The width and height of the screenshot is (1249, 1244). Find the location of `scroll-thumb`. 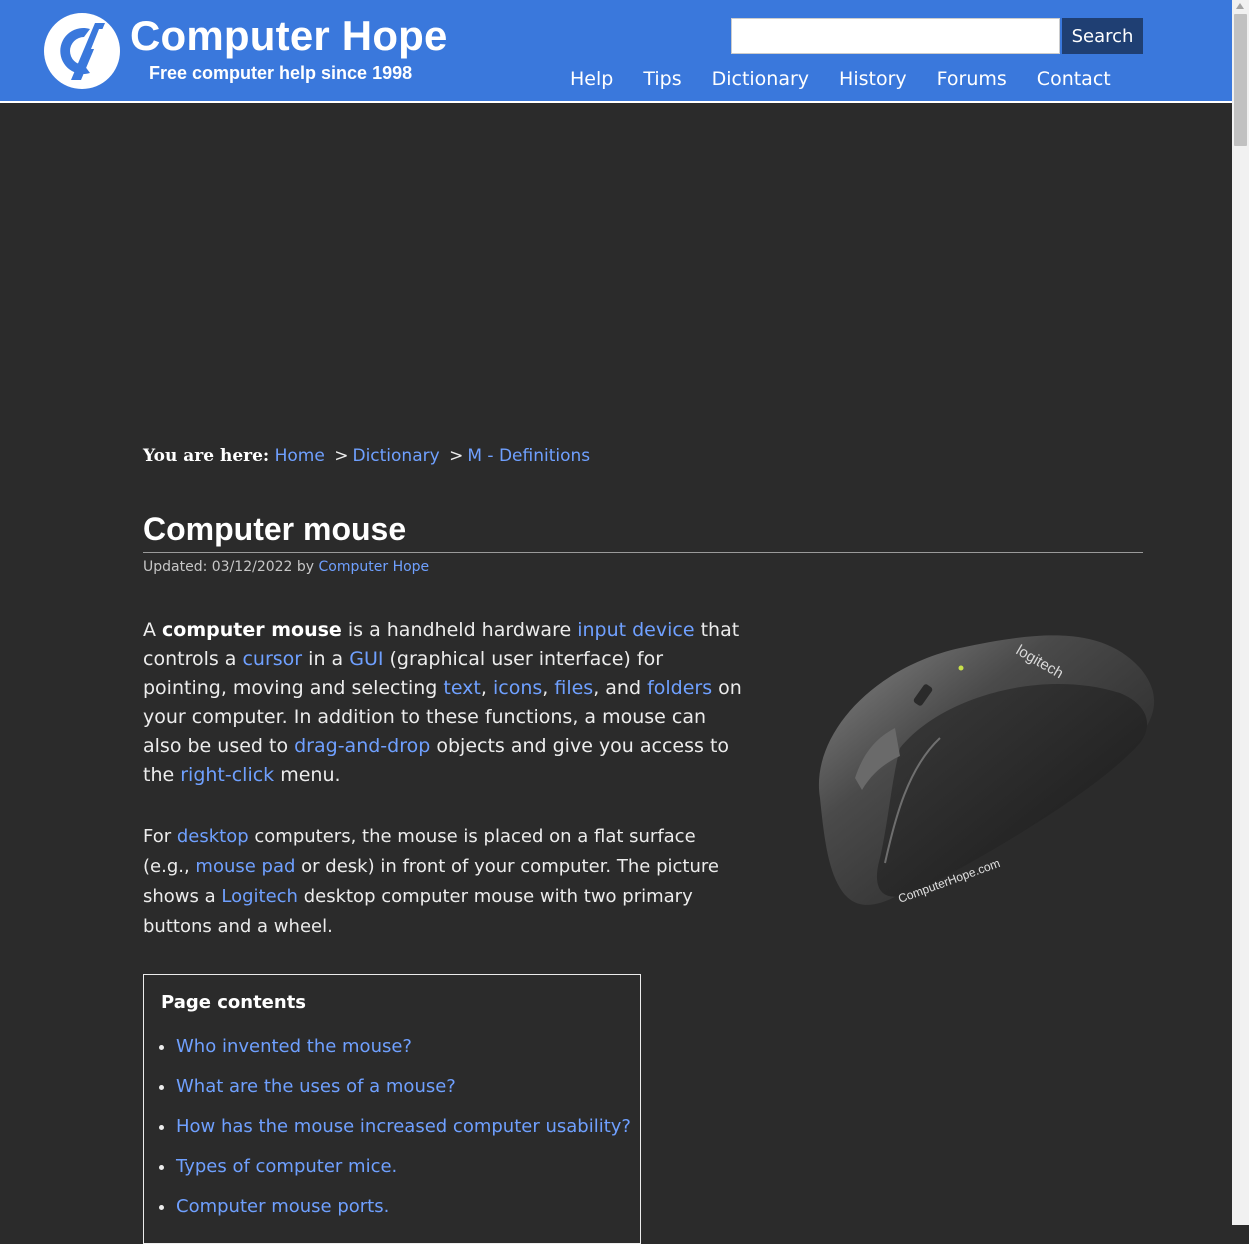

scroll-thumb is located at coordinates (1240, 80).